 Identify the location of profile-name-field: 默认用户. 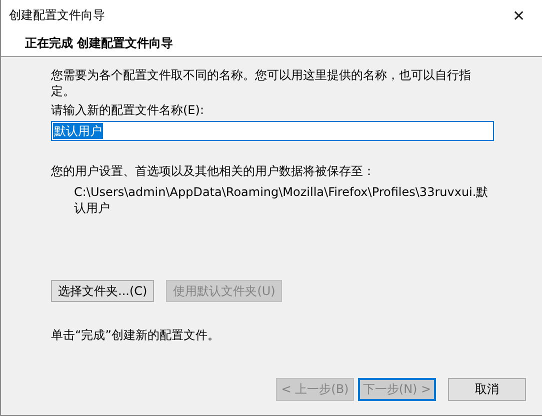
(272, 131).